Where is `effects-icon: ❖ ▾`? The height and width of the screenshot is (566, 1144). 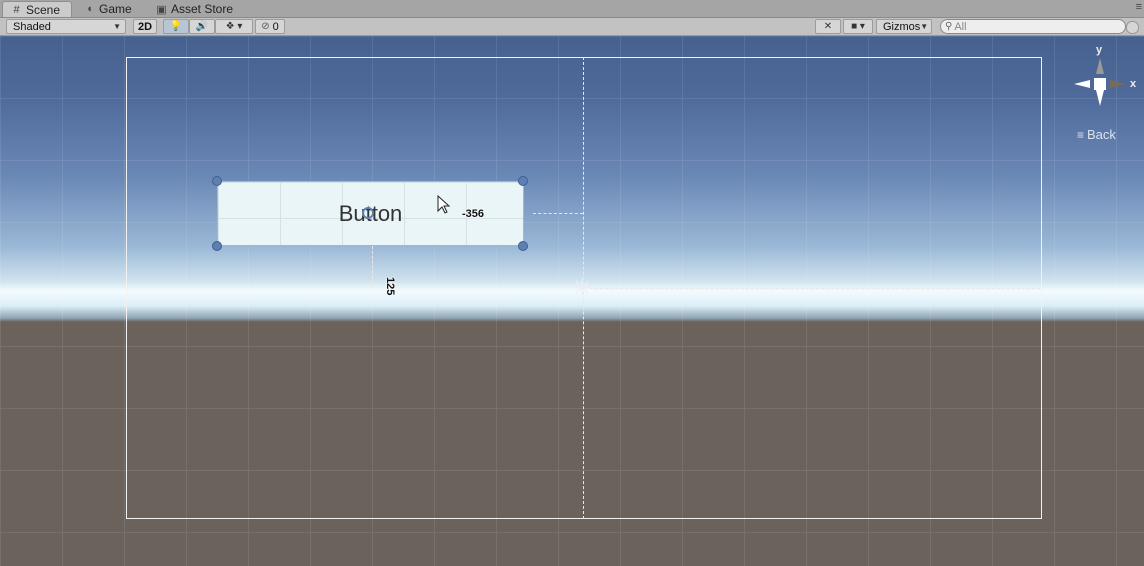 effects-icon: ❖ ▾ is located at coordinates (234, 26).